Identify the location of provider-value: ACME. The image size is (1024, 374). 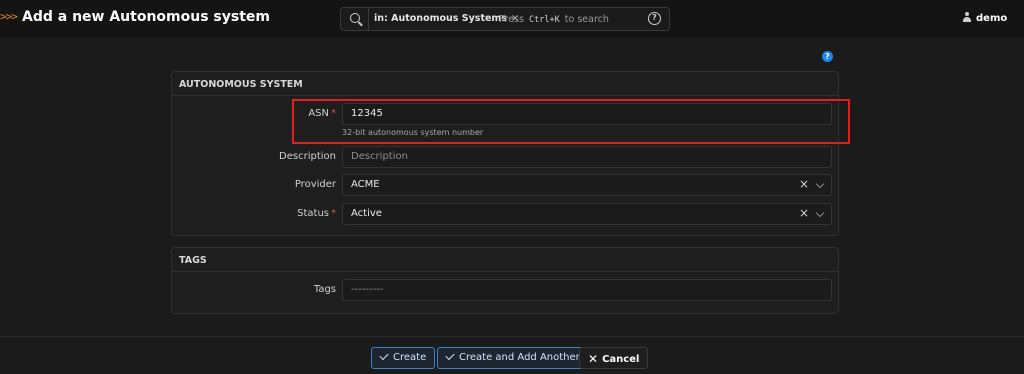
(365, 184).